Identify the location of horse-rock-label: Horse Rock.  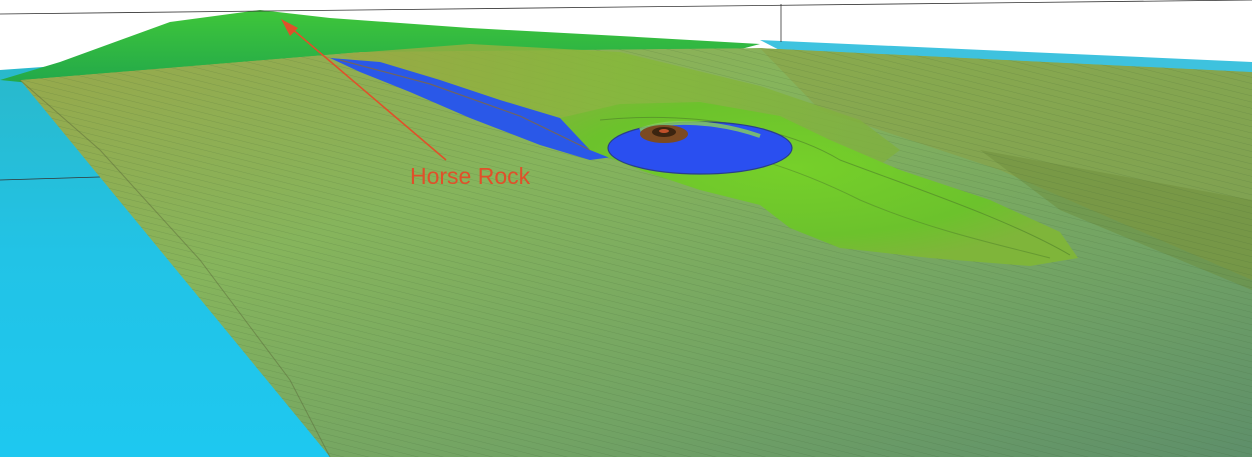
(470, 176).